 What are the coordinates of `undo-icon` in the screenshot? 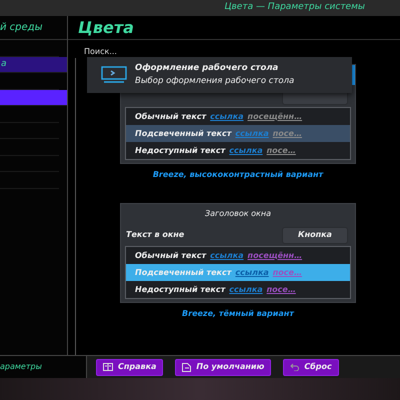 It's located at (295, 367).